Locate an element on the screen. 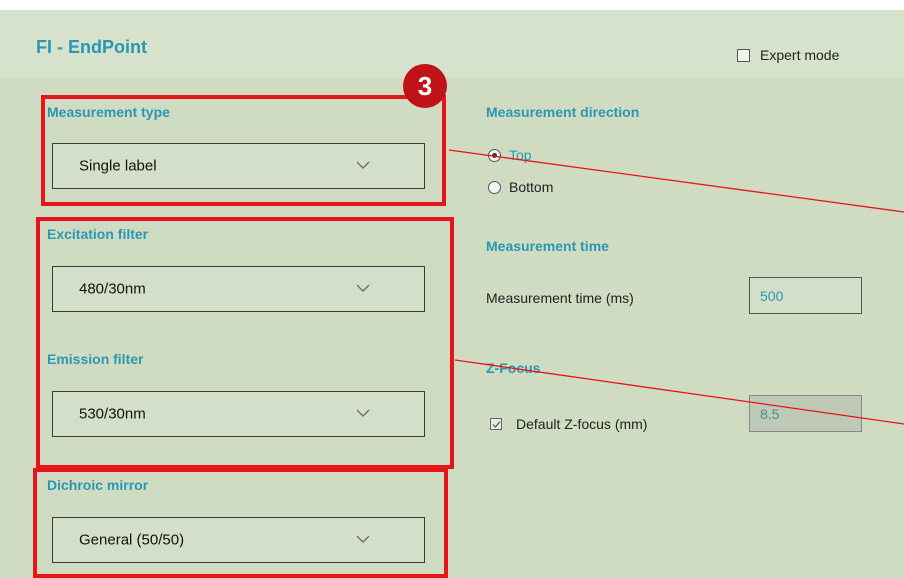 The height and width of the screenshot is (578, 904). highlight-box-measurement-type is located at coordinates (243, 150).